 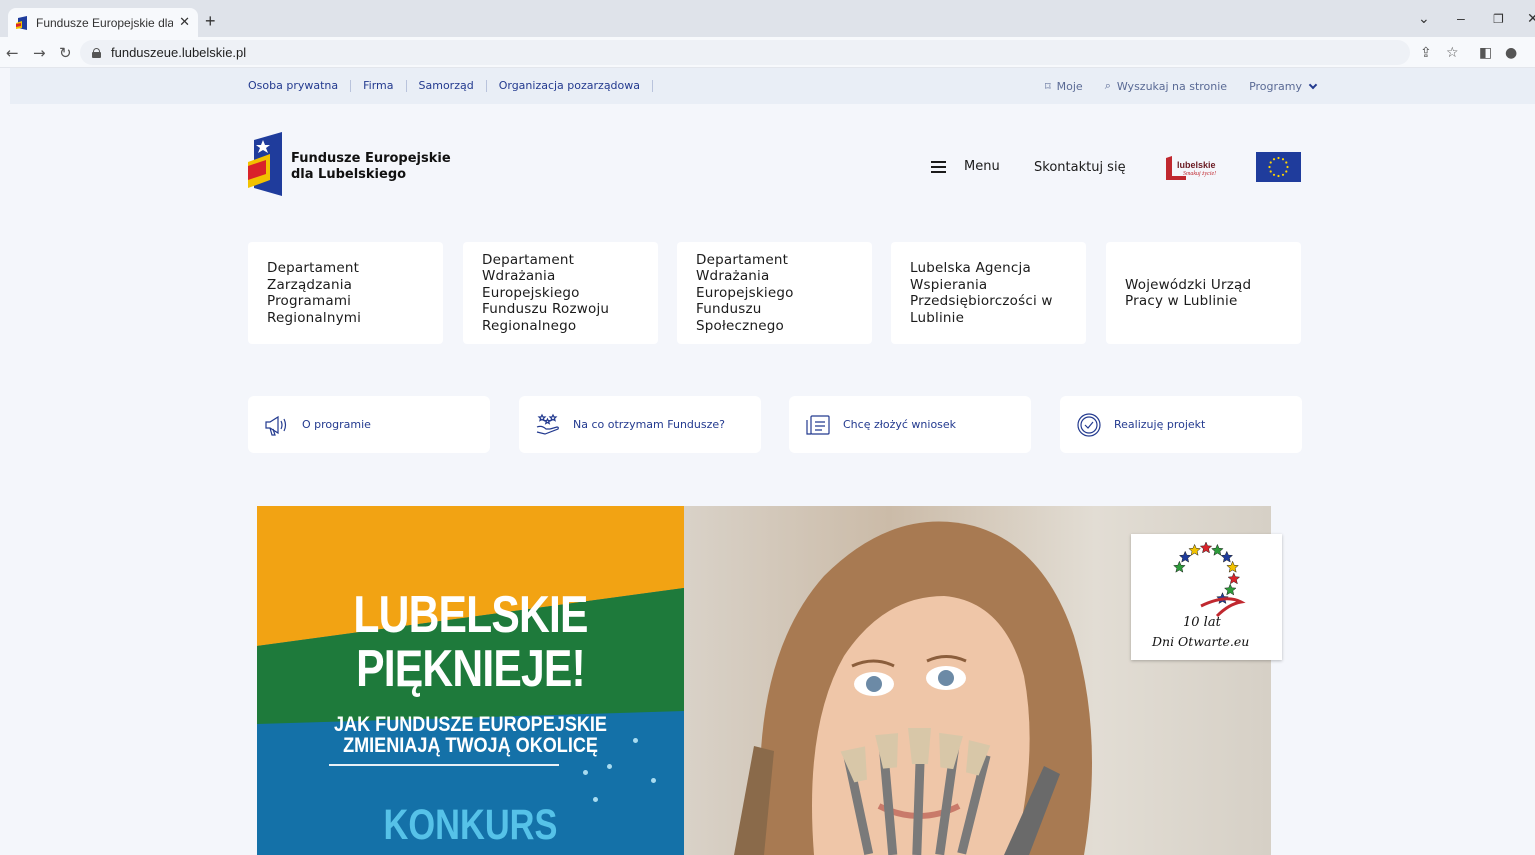 I want to click on back-icon: ←, so click(x=12, y=53).